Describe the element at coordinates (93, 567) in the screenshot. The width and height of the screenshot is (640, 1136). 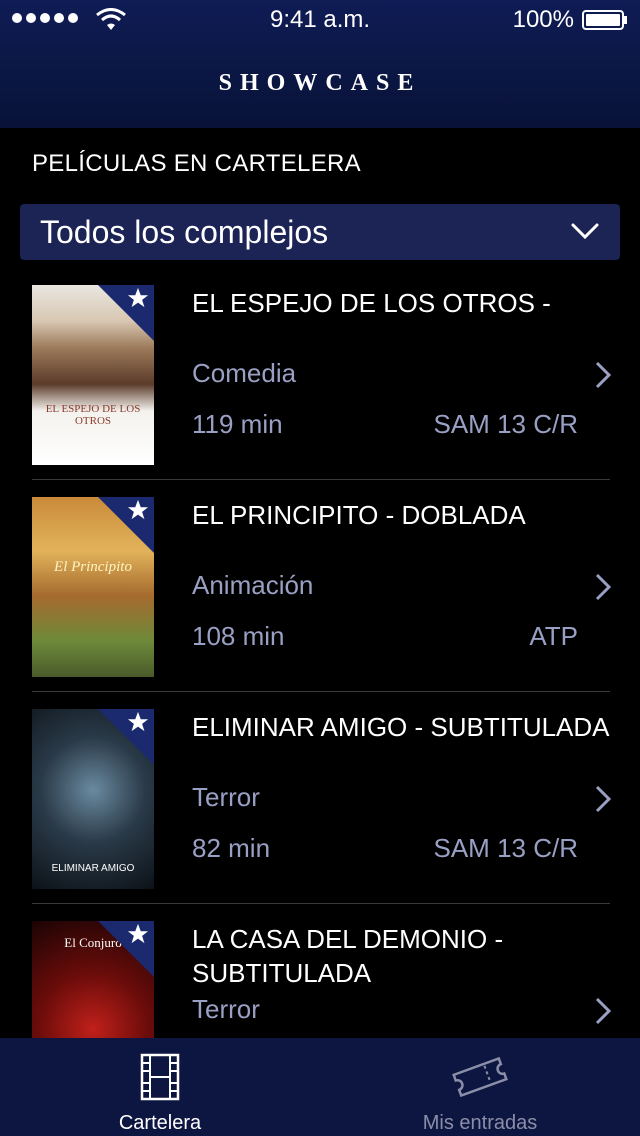
I see `poster-title: El Principito` at that location.